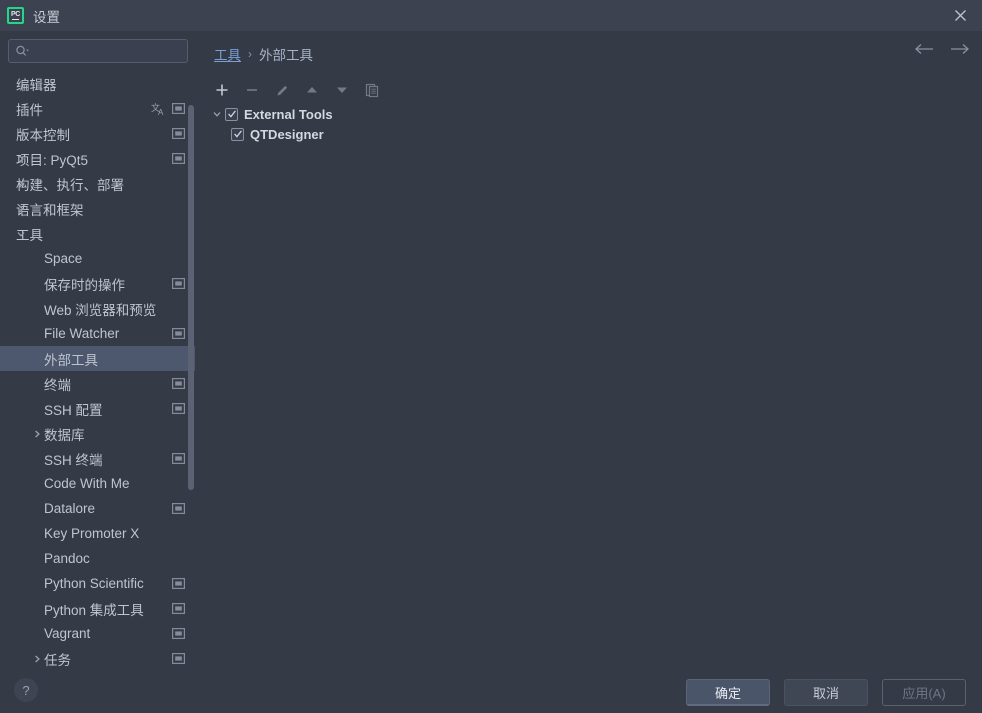 This screenshot has width=982, height=713. I want to click on sidebar-item-label: Vagrant, so click(67, 633).